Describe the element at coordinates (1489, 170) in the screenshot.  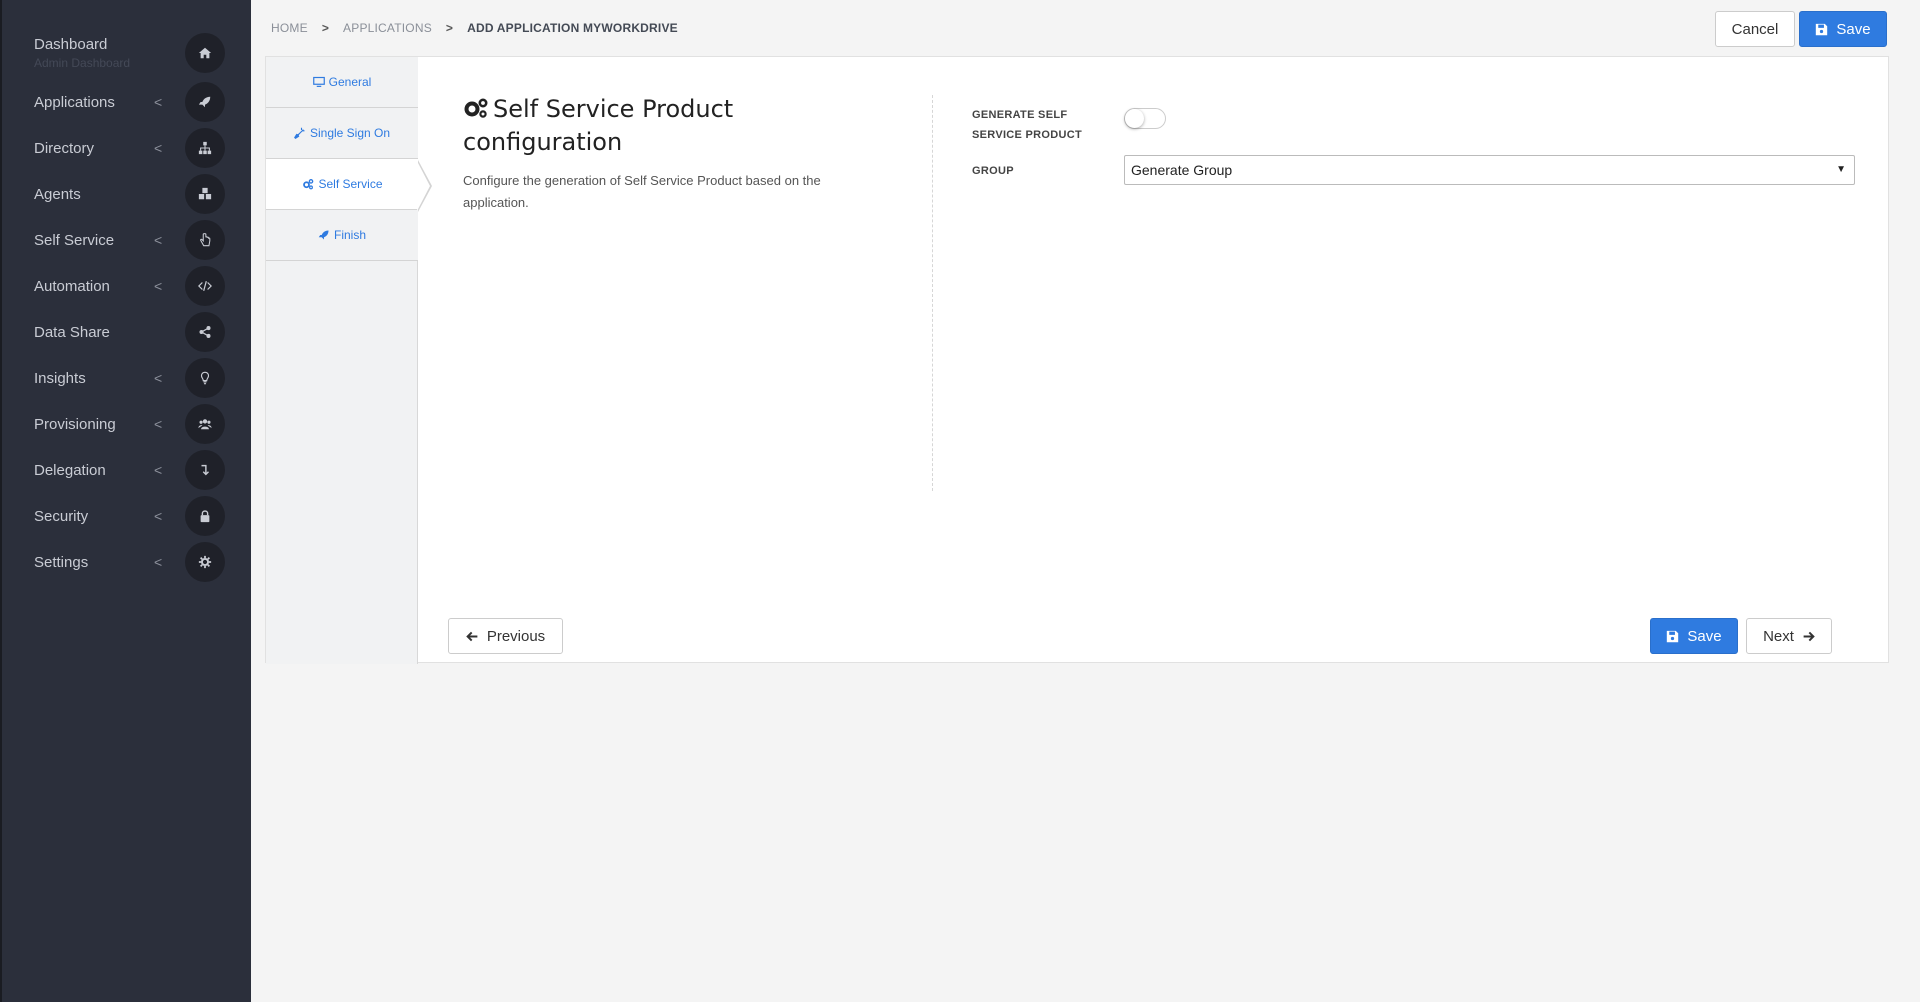
I see `group-select: Generate Group ▼` at that location.